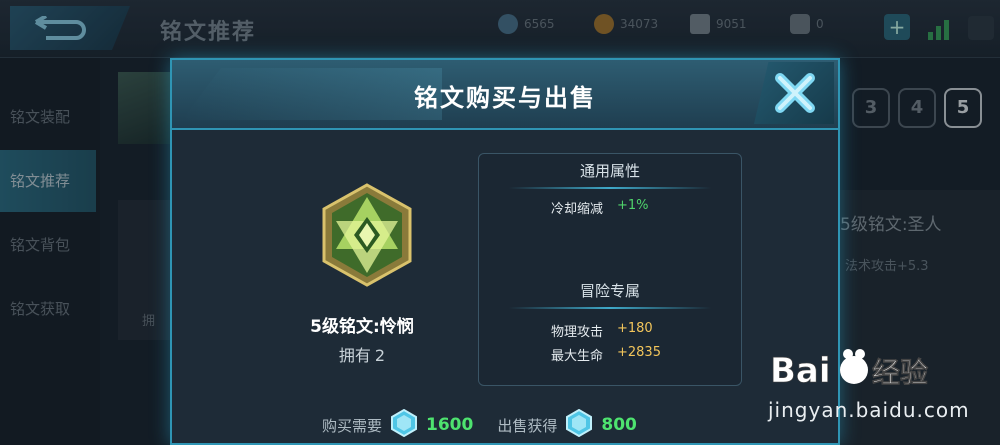 This screenshot has height=445, width=1000. Describe the element at coordinates (610, 330) in the screenshot. I see `attribute-row: 物理攻击 +180` at that location.